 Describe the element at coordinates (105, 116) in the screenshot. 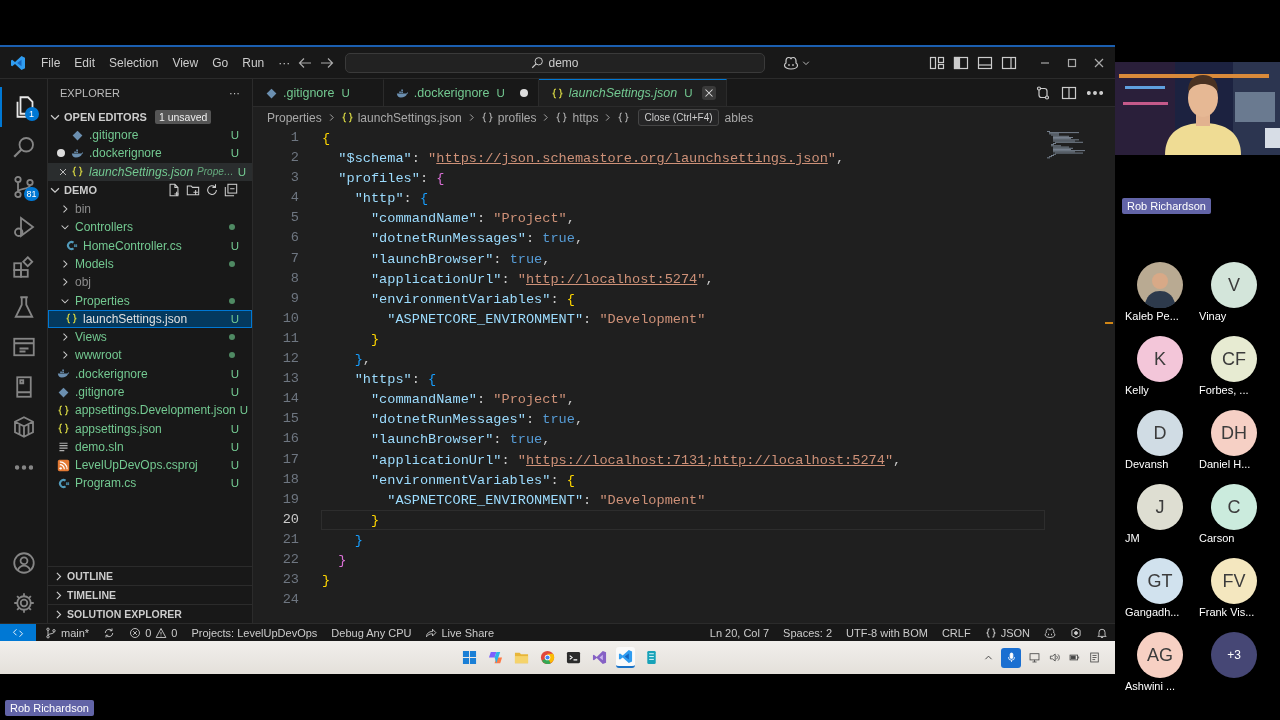

I see `section-header: OPEN EDITORS` at that location.